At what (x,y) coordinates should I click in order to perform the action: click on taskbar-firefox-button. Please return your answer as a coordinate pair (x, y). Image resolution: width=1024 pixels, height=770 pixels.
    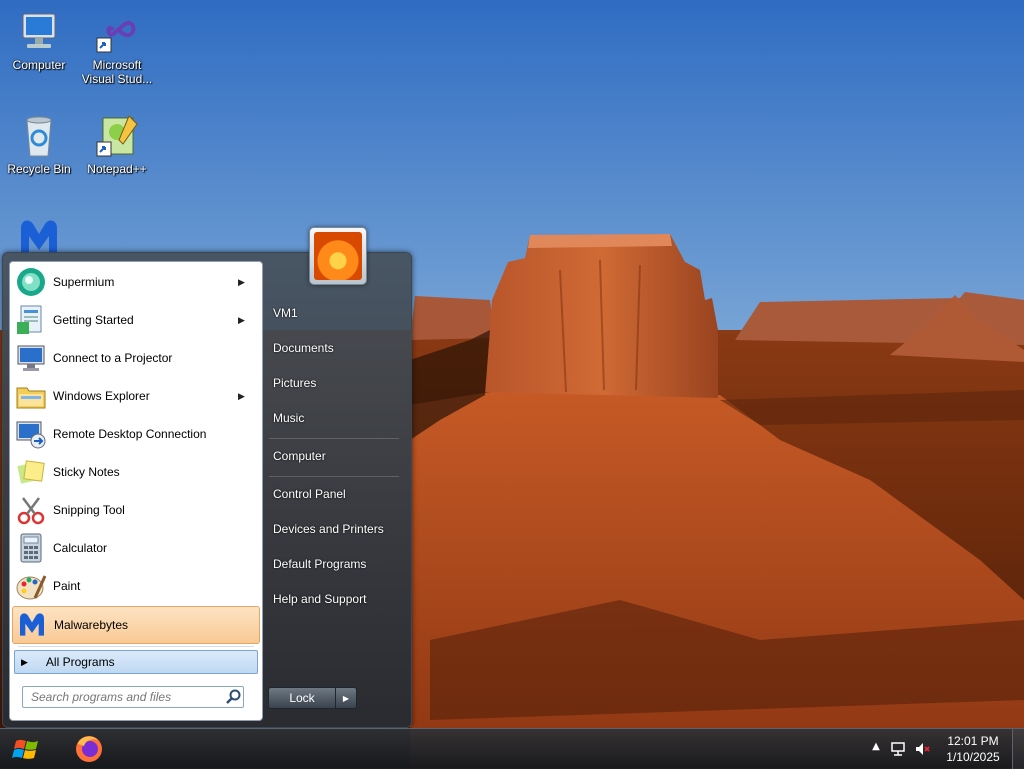
    Looking at the image, I should click on (89, 749).